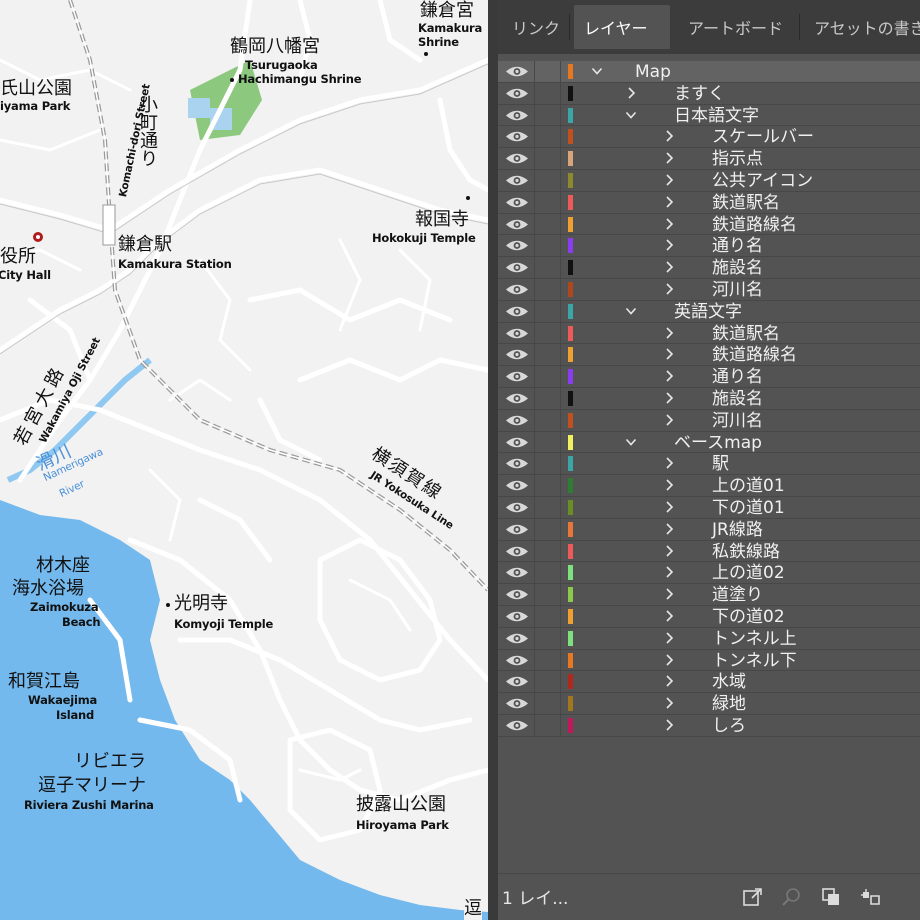  What do you see at coordinates (709, 638) in the screenshot?
I see `layer-row: トンネル上` at bounding box center [709, 638].